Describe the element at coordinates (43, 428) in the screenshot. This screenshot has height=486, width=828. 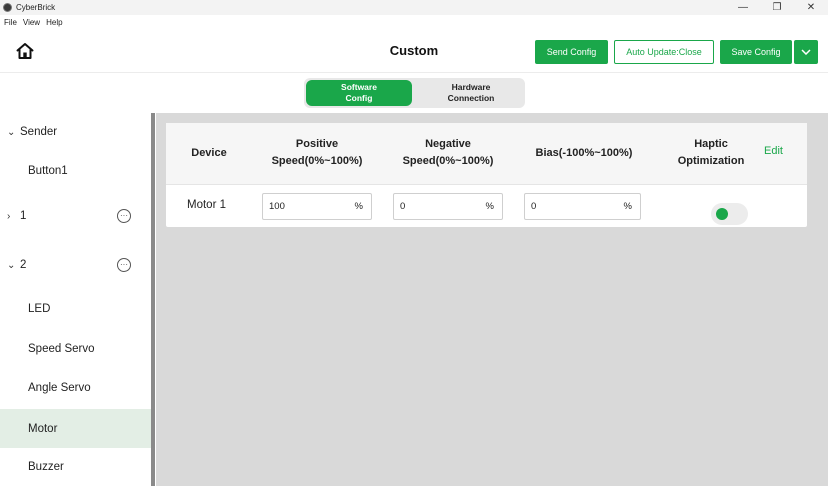
I see `sidebar-item-label: Motor` at that location.